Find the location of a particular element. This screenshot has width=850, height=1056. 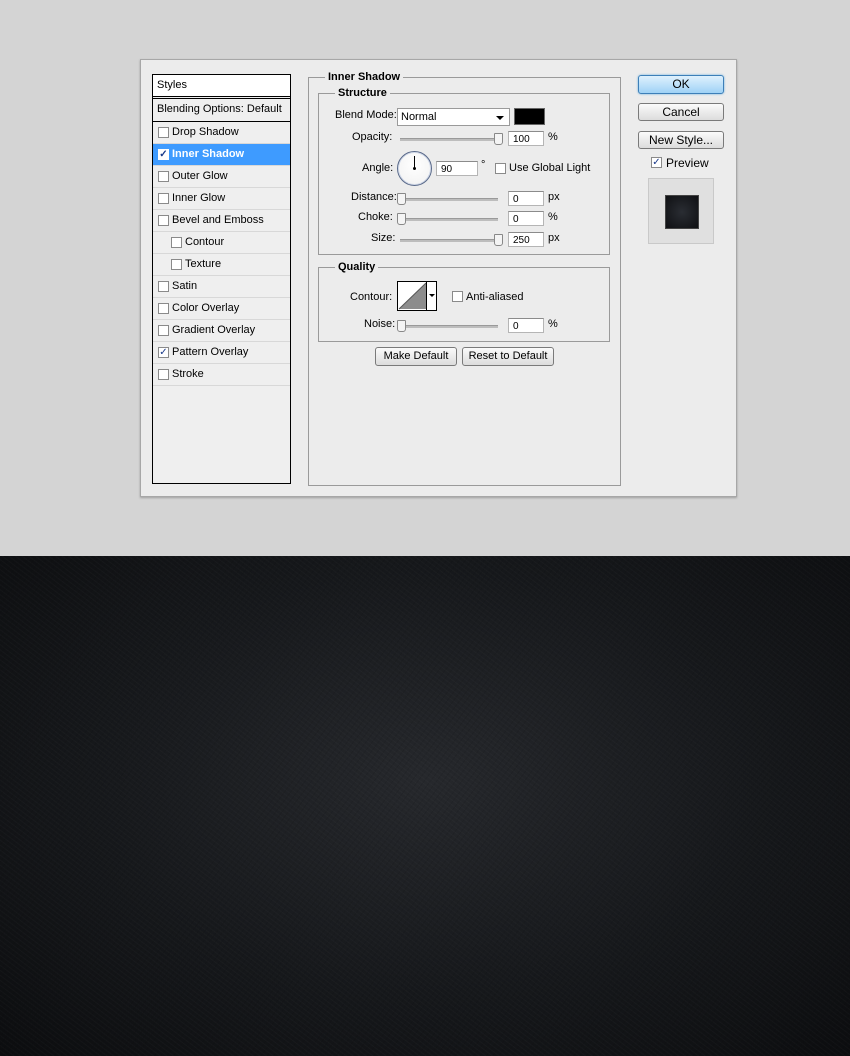

style-item-contour: Contour is located at coordinates (221, 243).